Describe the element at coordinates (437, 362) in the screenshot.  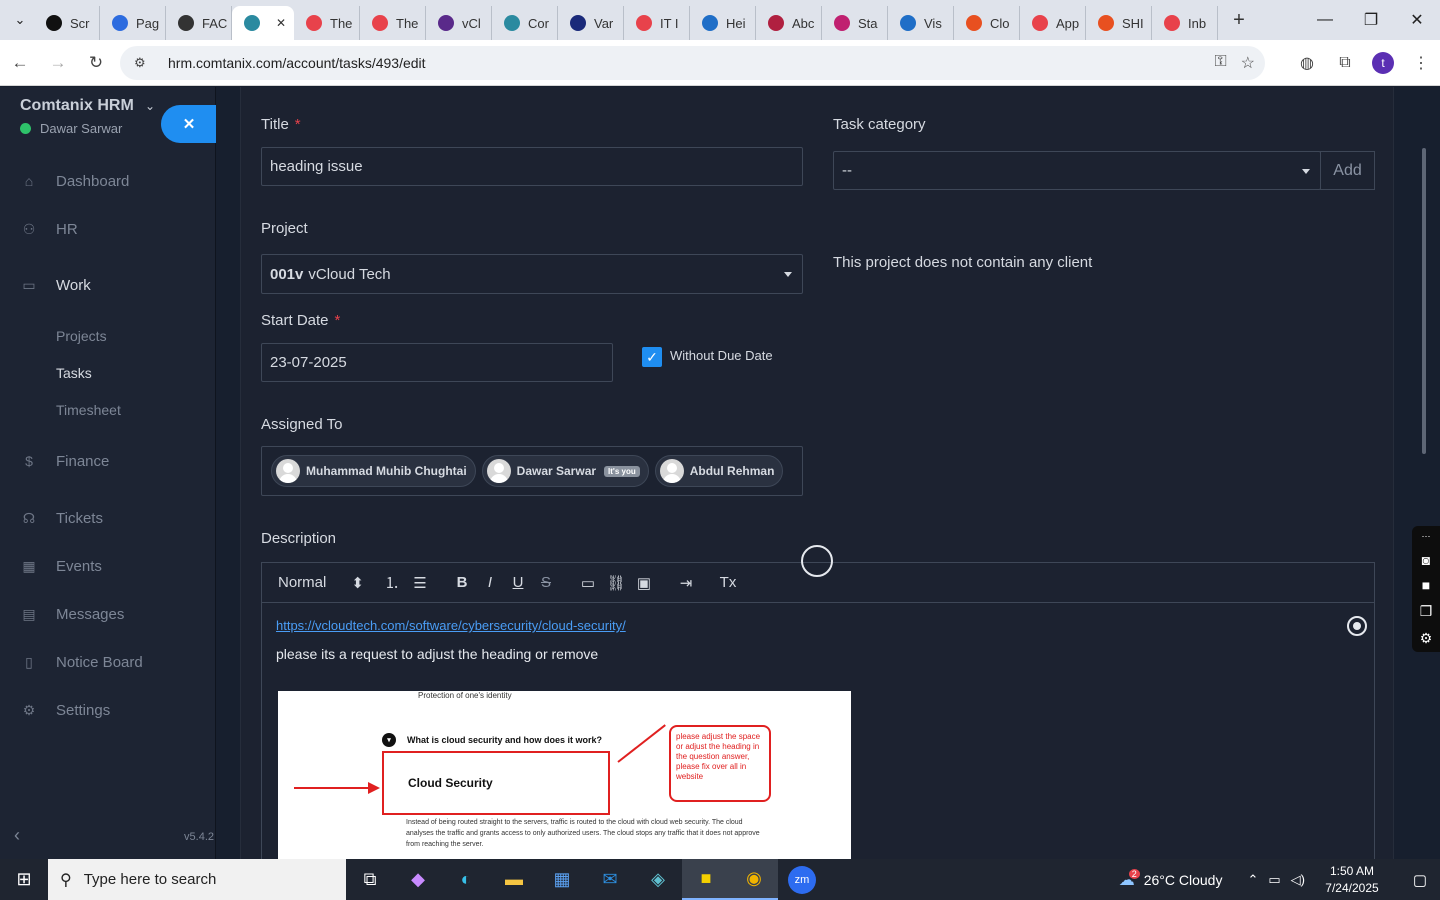
I see `start-date-input: 23-07-2025` at that location.